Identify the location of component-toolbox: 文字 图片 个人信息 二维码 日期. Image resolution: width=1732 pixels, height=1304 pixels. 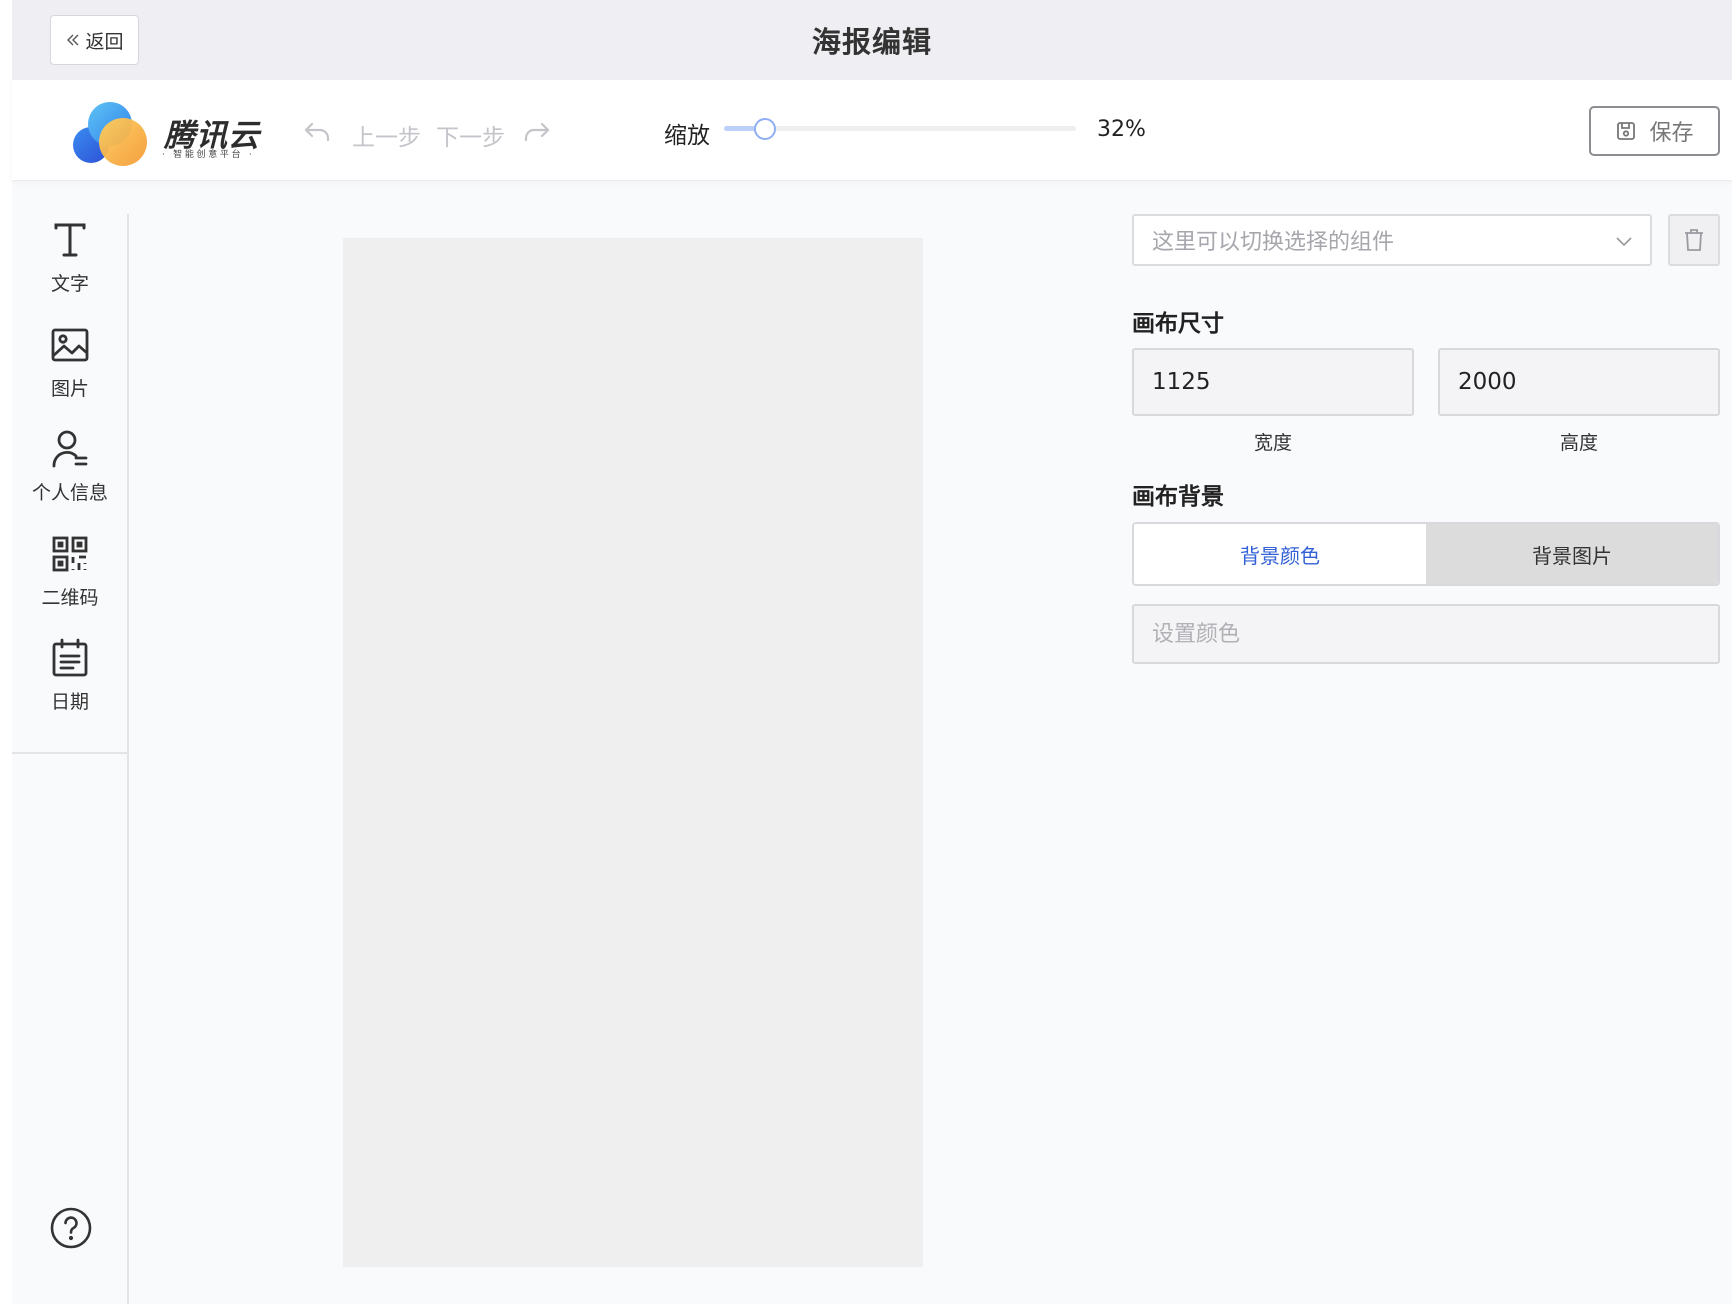
(70, 484).